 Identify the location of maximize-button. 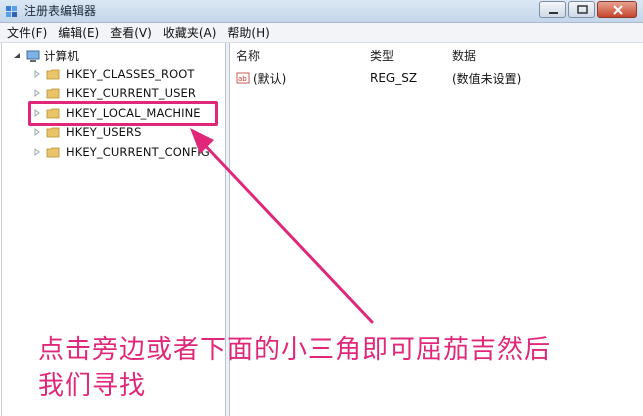
(581, 9).